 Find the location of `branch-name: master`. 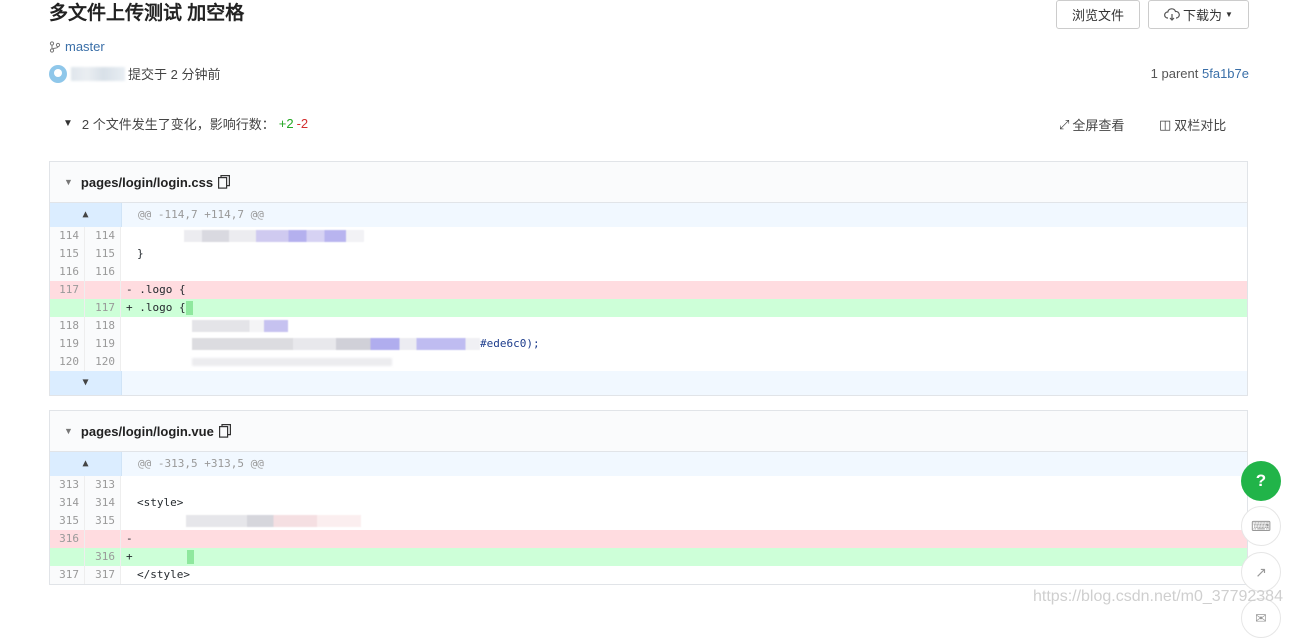

branch-name: master is located at coordinates (85, 46).